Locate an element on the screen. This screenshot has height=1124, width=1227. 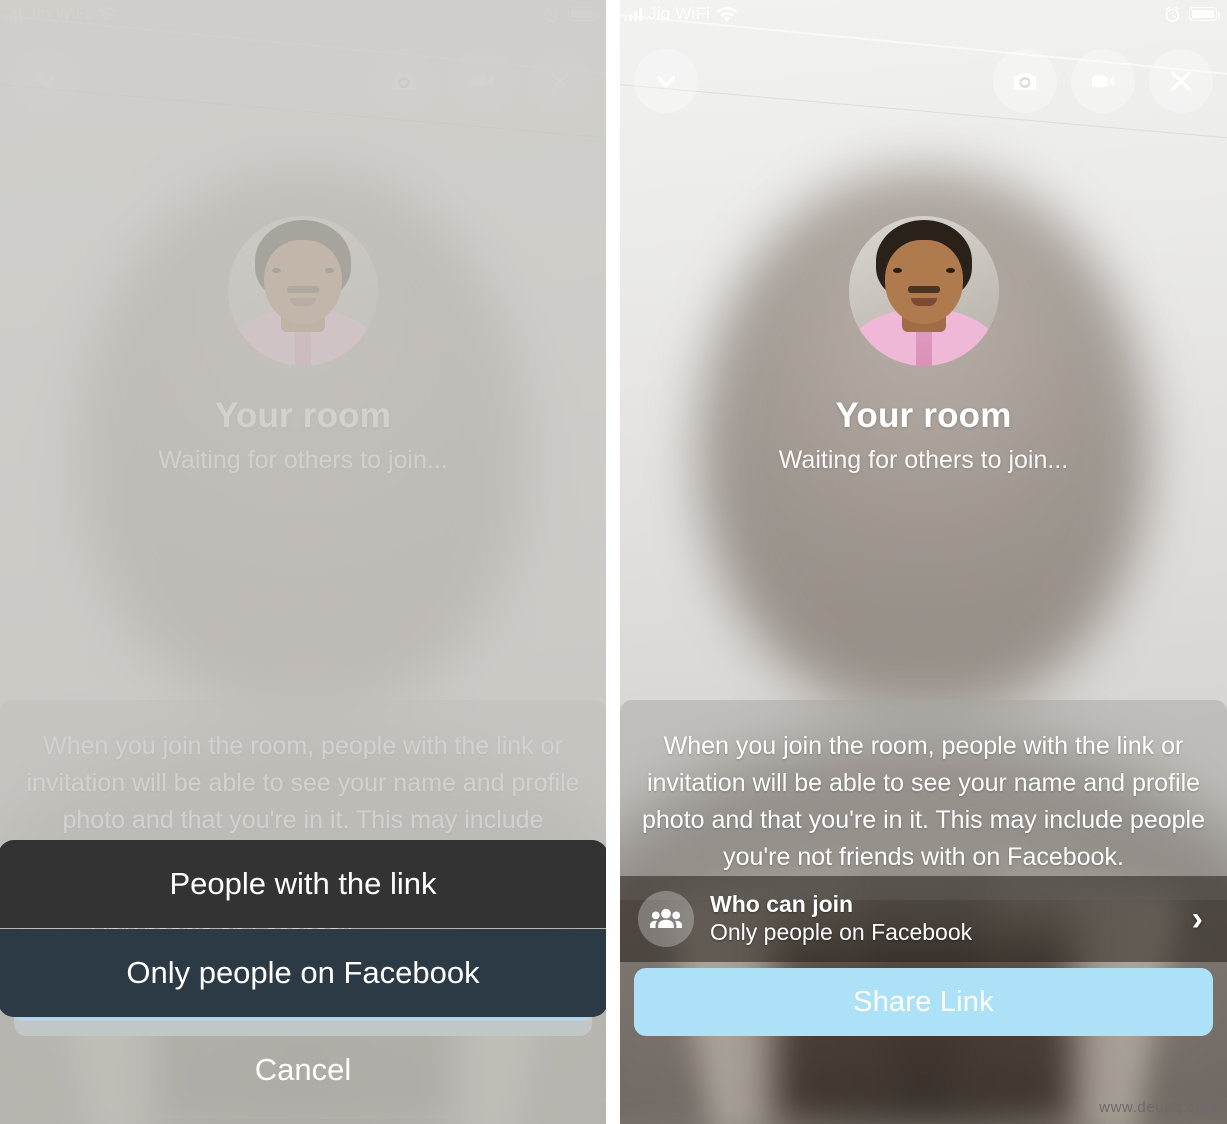
action-sheet-cancel-button: Cancel is located at coordinates (303, 1070).